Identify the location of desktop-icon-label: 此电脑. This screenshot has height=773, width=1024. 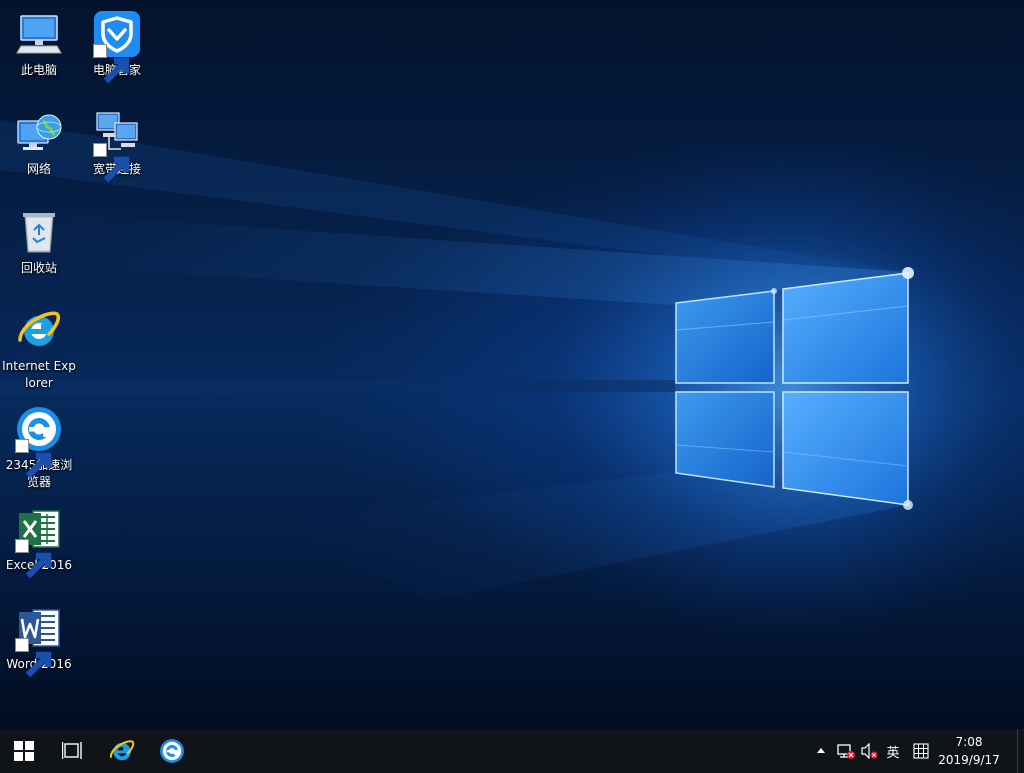
(38, 70).